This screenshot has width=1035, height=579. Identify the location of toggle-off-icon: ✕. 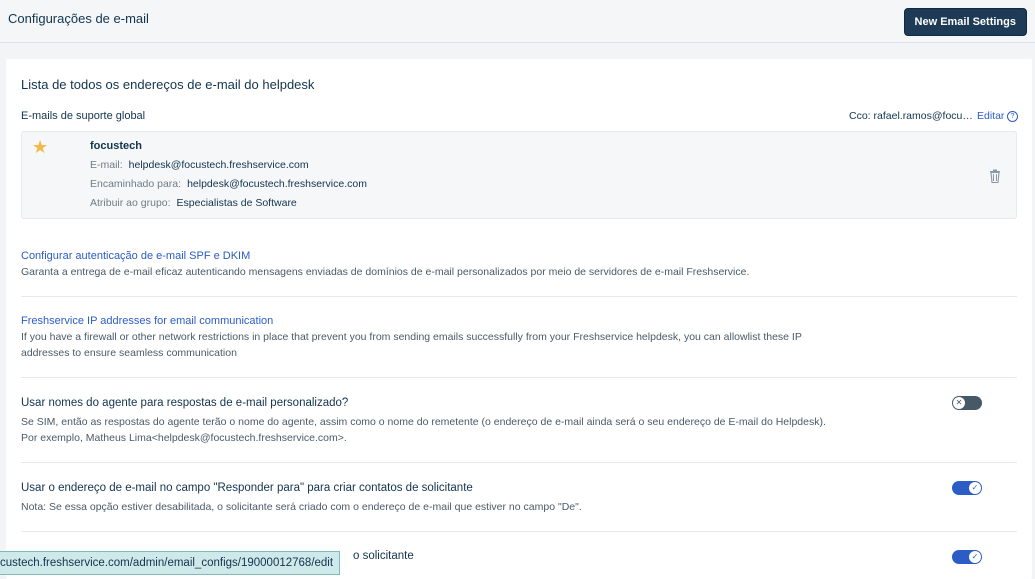
(959, 403).